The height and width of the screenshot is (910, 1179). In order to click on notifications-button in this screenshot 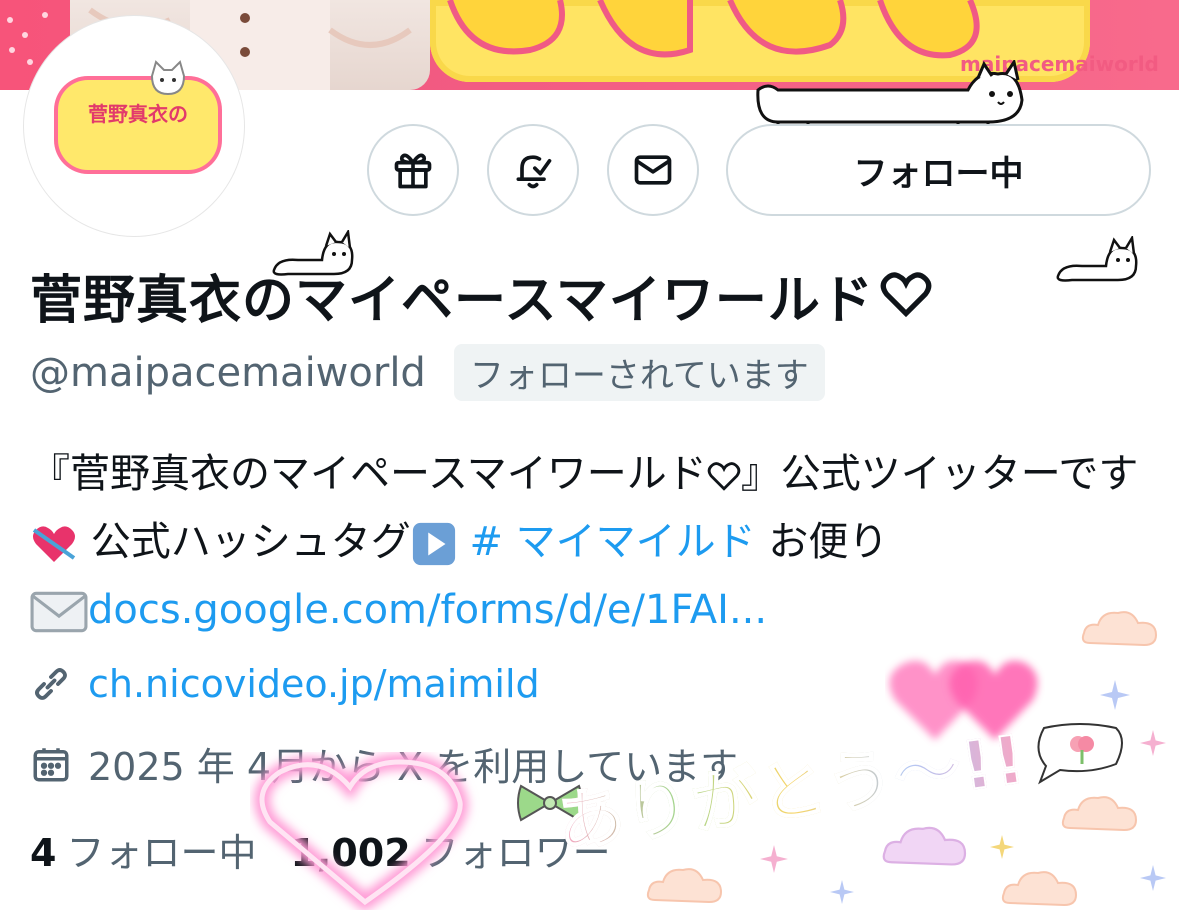, I will do `click(533, 170)`.